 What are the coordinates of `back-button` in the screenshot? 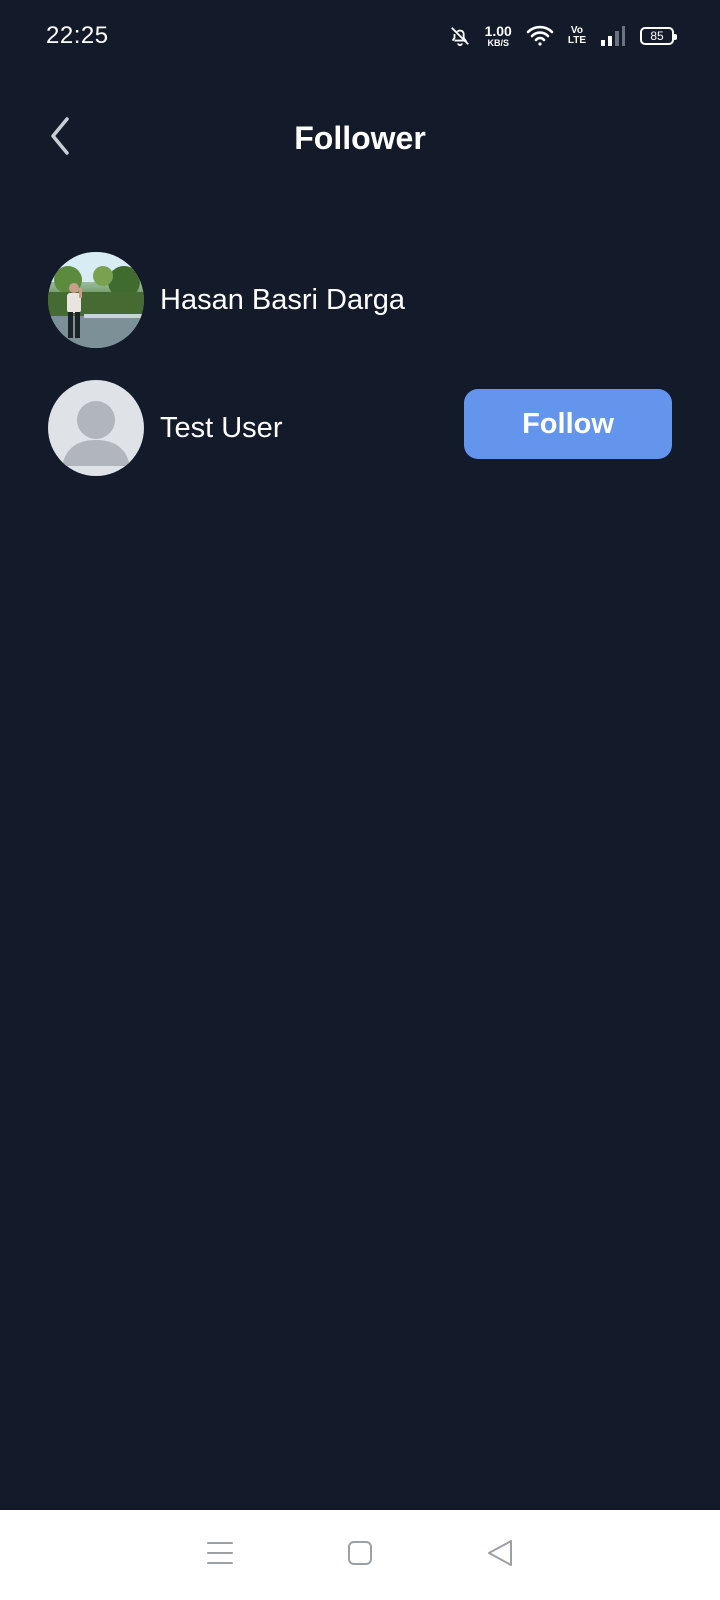 It's located at (60, 138).